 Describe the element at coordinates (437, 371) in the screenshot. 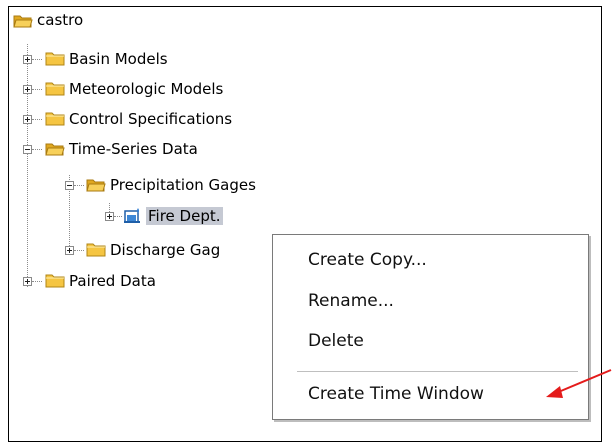

I see `menu-separator` at that location.